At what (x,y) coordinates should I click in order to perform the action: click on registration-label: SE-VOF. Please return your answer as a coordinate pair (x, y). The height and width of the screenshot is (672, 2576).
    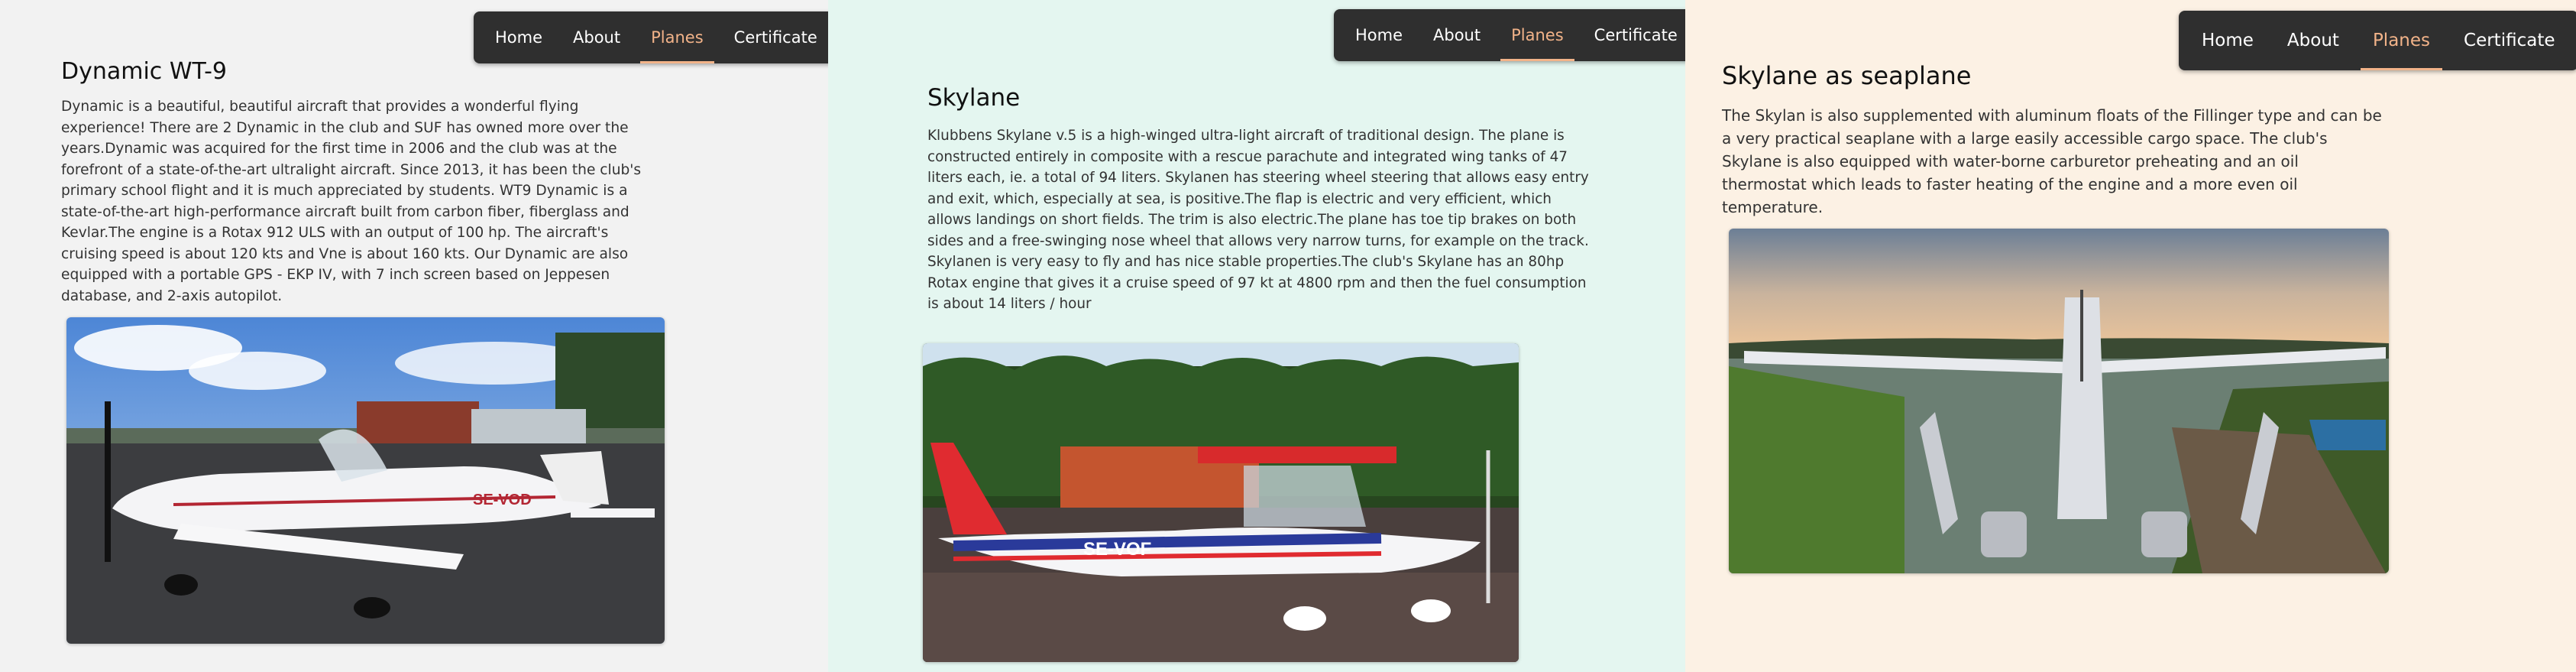
    Looking at the image, I should click on (1117, 549).